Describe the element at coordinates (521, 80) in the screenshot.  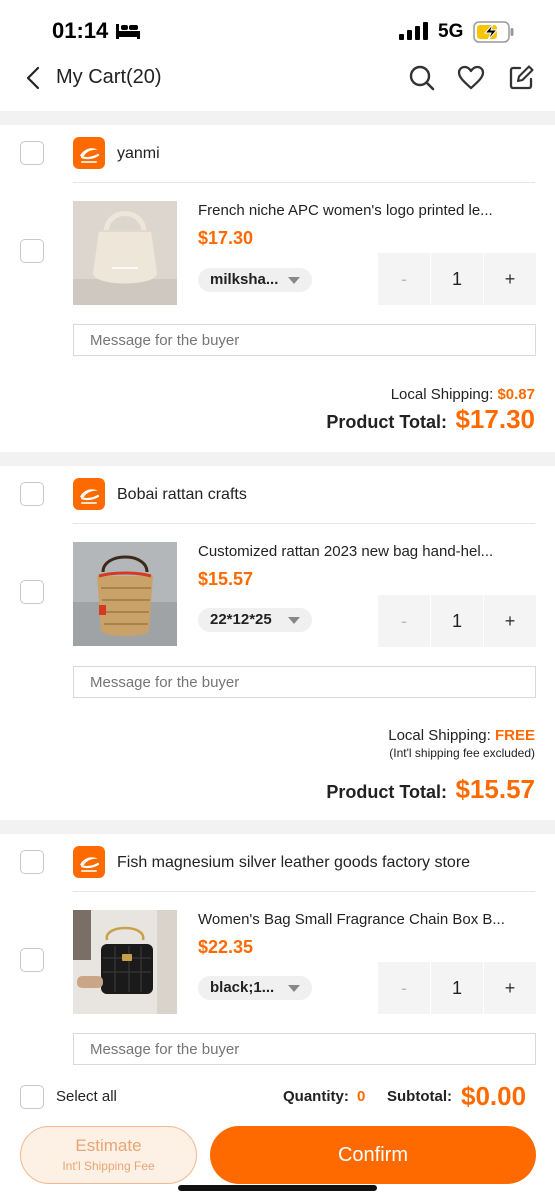
I see `edit-icon` at that location.